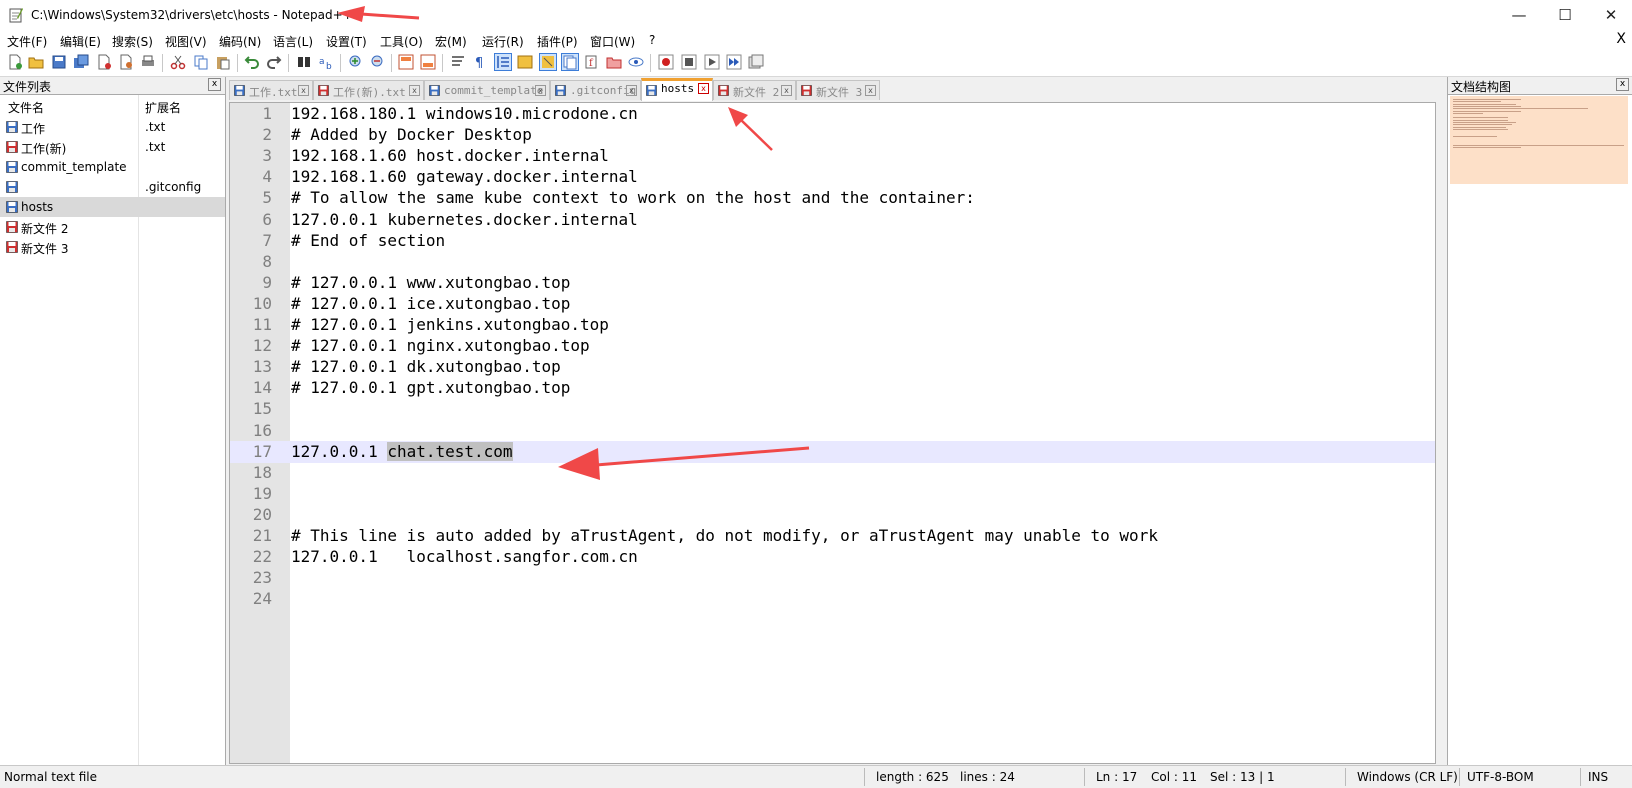  What do you see at coordinates (112, 207) in the screenshot?
I see `file-list-item: hosts` at bounding box center [112, 207].